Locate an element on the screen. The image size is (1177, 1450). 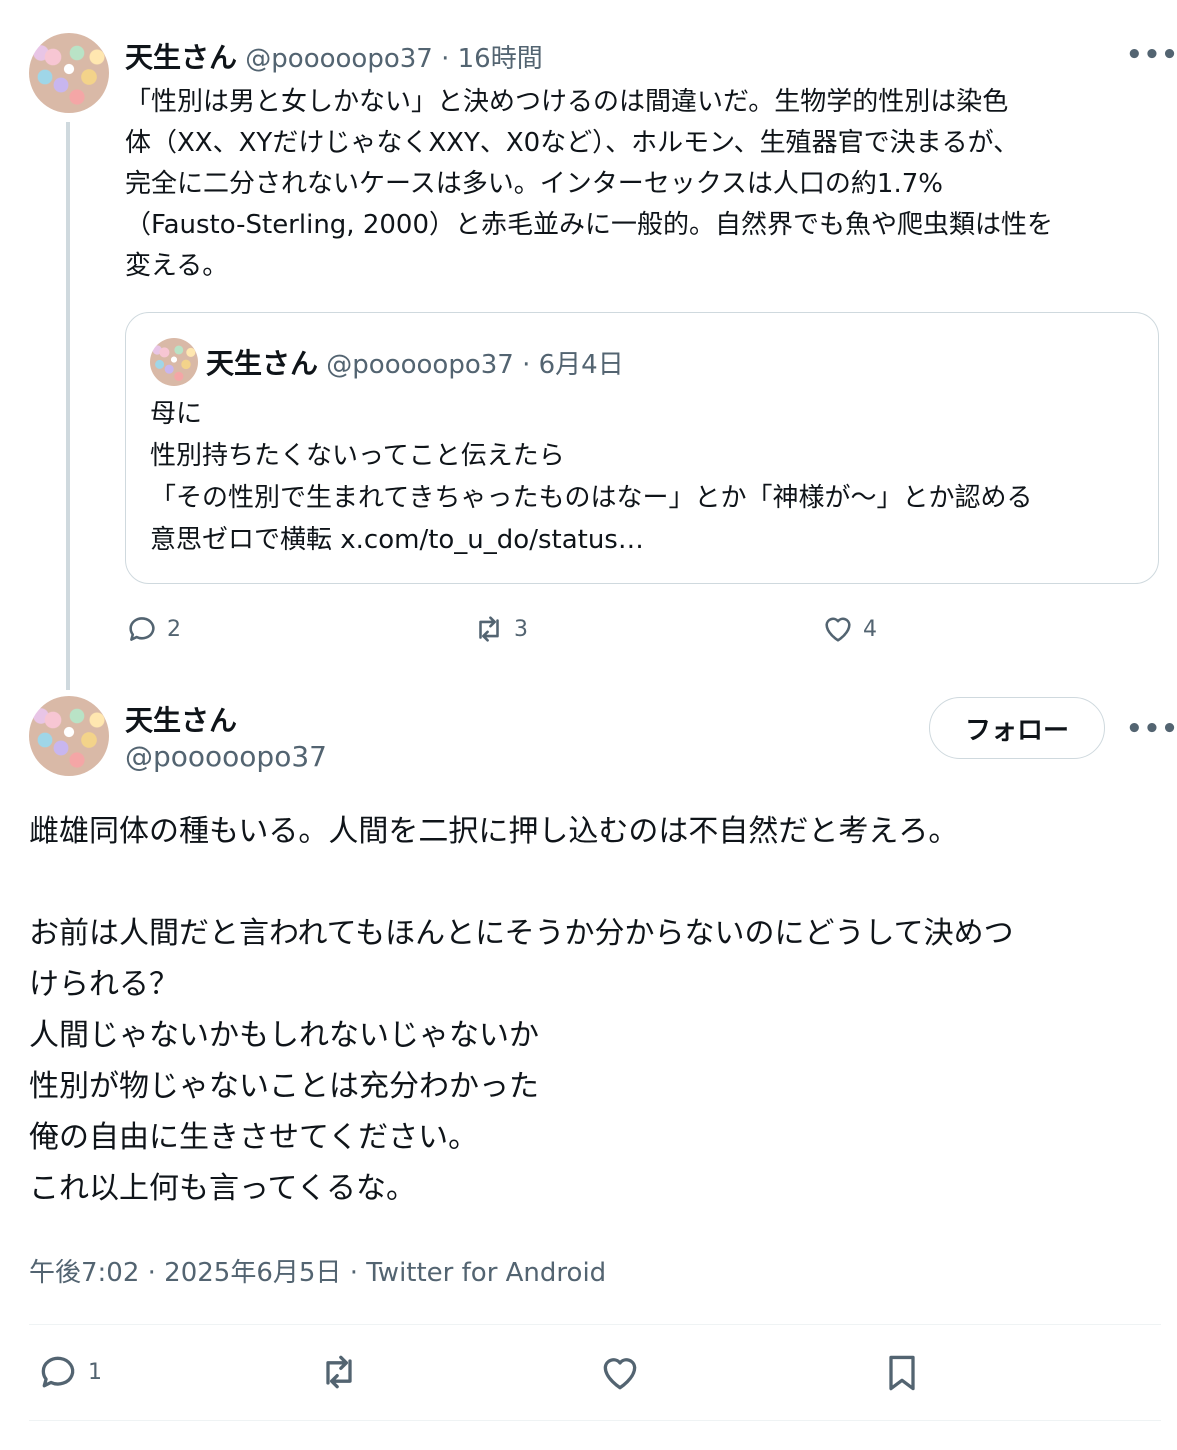
tweet-text-line: けられる？ is located at coordinates (104, 984).